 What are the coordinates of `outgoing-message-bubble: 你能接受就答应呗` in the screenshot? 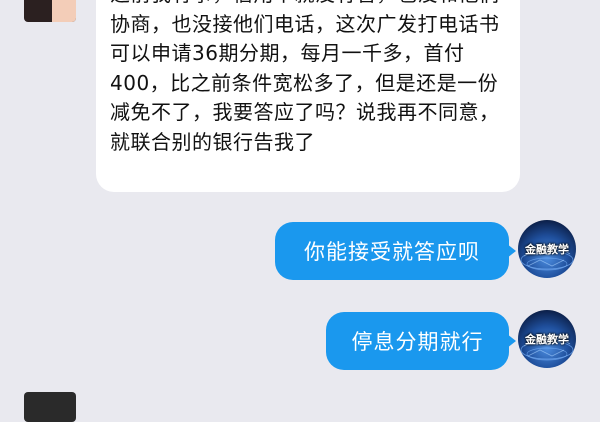 It's located at (395, 251).